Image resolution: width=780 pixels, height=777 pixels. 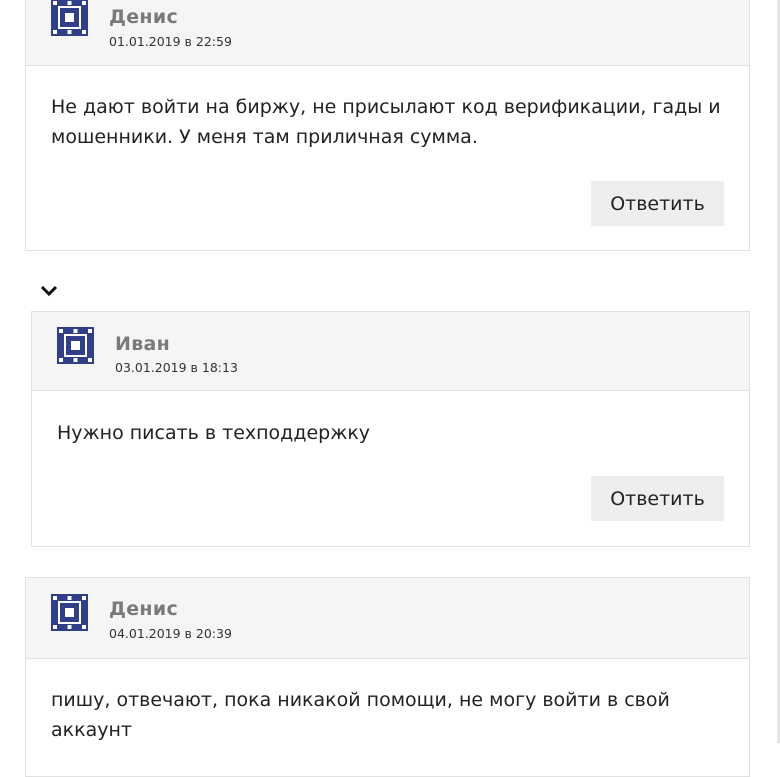 What do you see at coordinates (390, 351) in the screenshot?
I see `comment-header: Иван 03.01.2019 в 18:13` at bounding box center [390, 351].